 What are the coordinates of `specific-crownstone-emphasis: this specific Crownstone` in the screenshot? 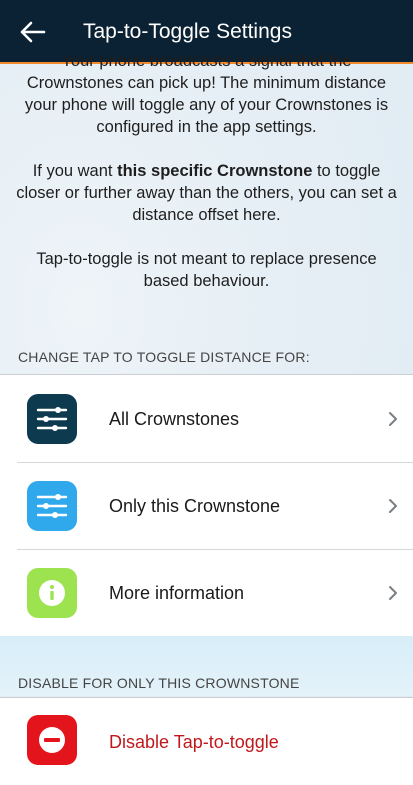 It's located at (215, 171).